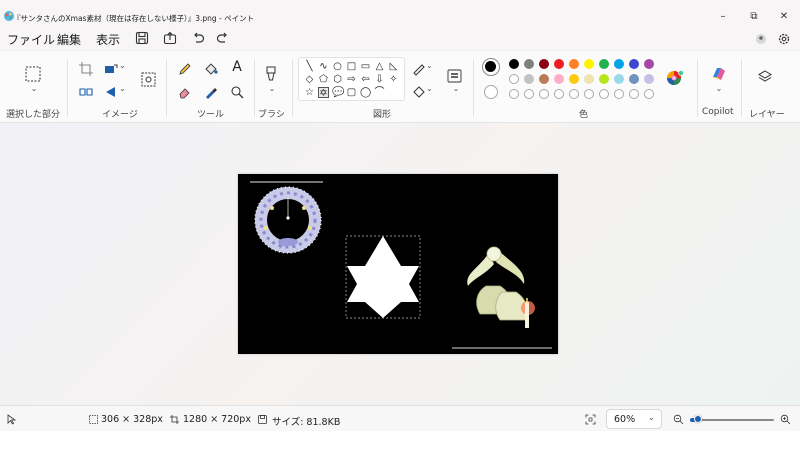 Image resolution: width=800 pixels, height=450 pixels. I want to click on shape-option-18: ▢, so click(351, 92).